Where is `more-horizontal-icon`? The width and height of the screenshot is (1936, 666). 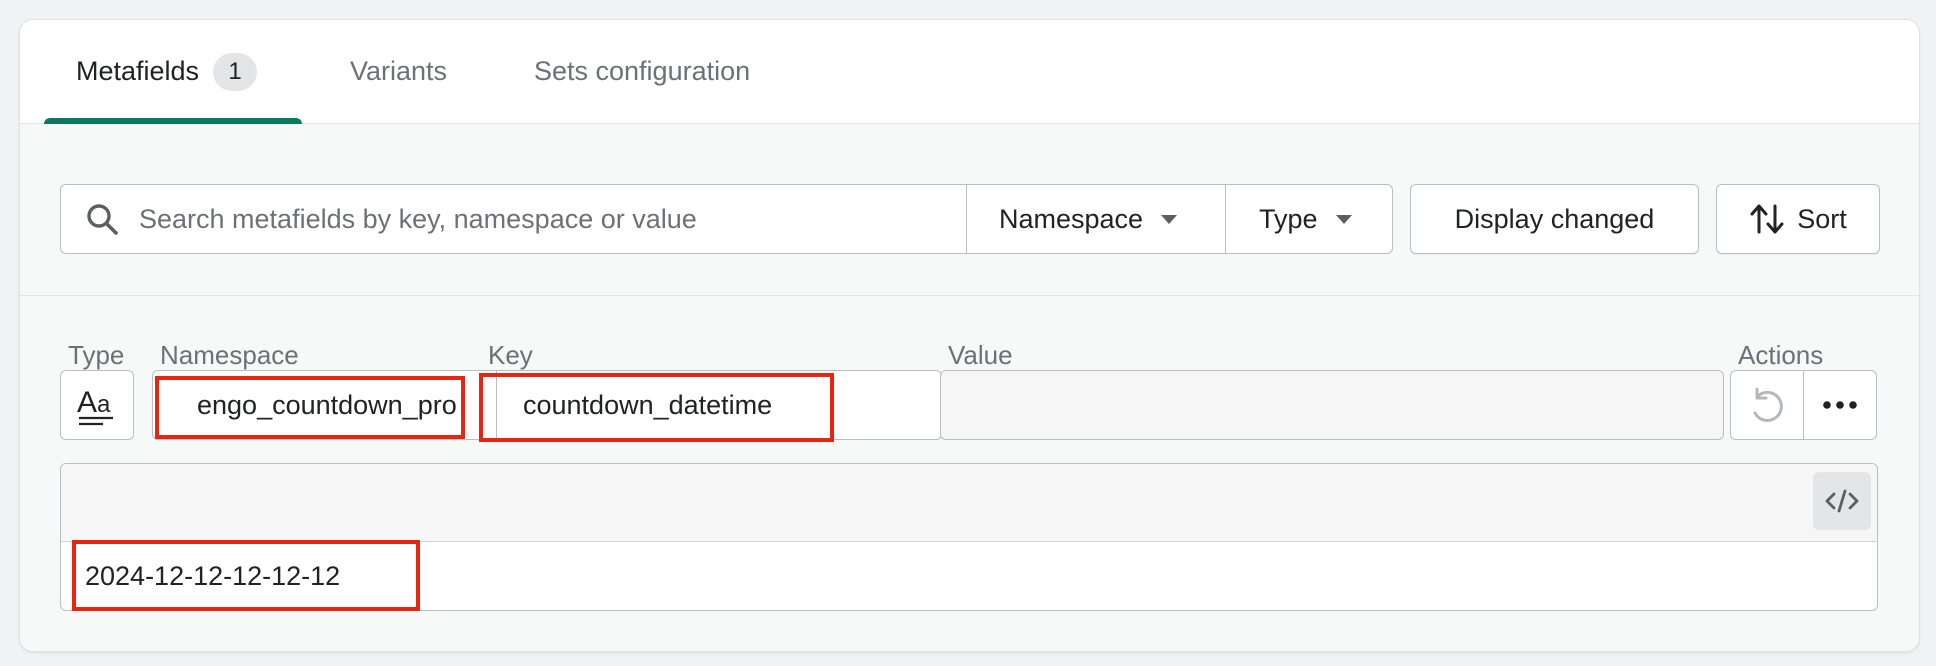
more-horizontal-icon is located at coordinates (1840, 405).